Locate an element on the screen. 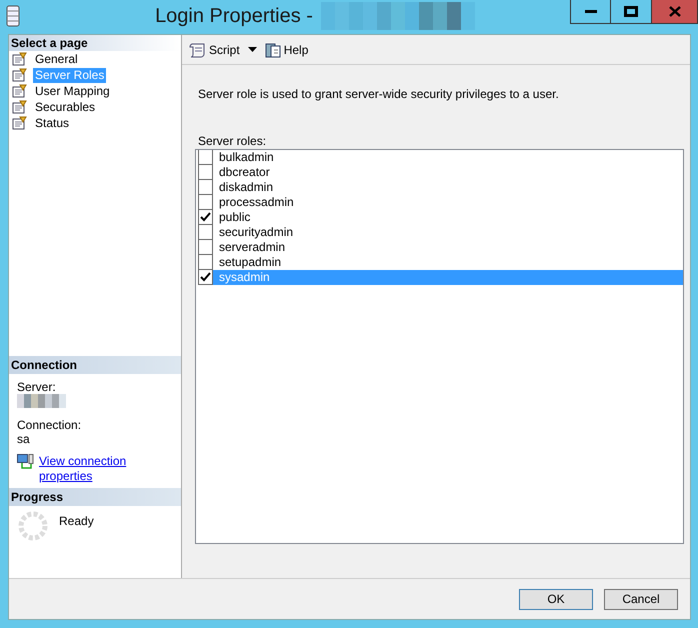 The width and height of the screenshot is (698, 628). dialog-button: OK is located at coordinates (556, 599).